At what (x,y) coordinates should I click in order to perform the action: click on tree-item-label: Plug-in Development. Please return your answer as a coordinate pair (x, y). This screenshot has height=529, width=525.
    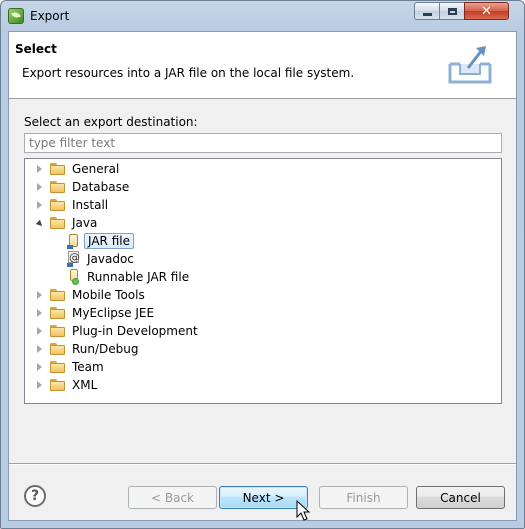
    Looking at the image, I should click on (135, 331).